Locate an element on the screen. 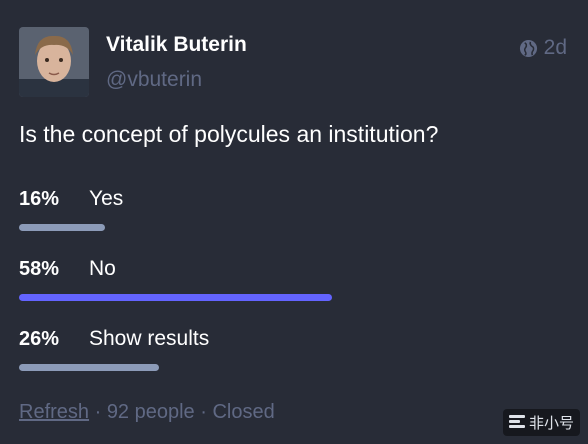  voter-count: 92 people is located at coordinates (150, 412).